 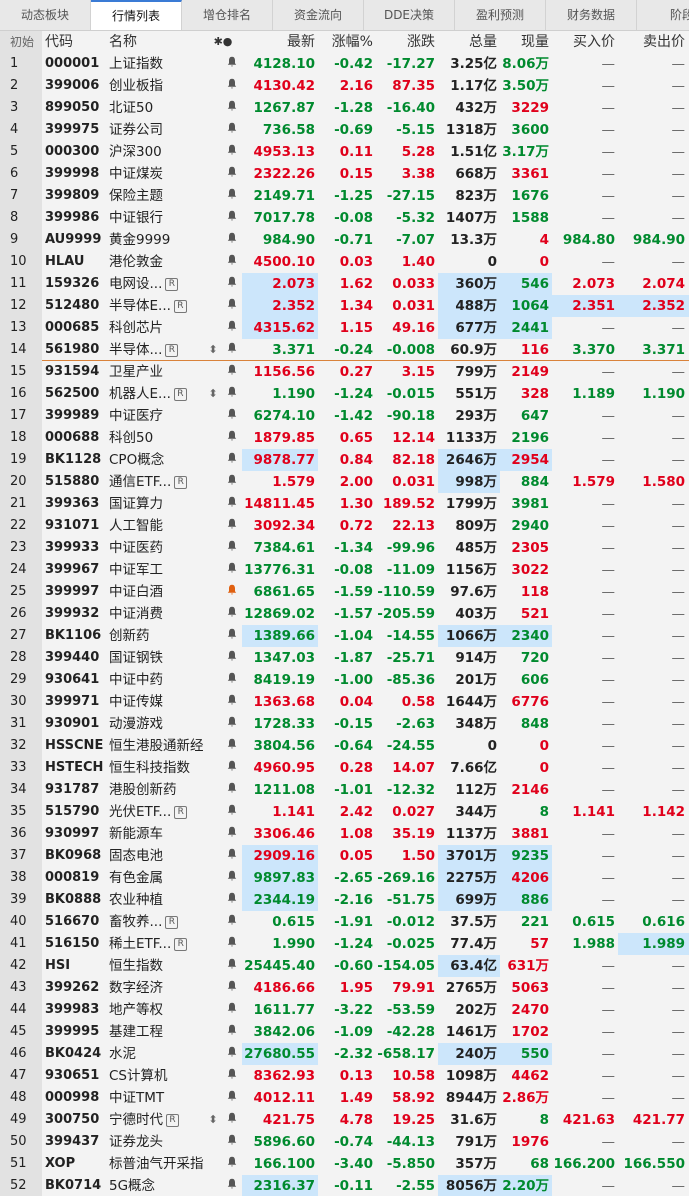 What do you see at coordinates (344, 988) in the screenshot?
I see `table-row: 43 399262 数字经济 4186.66 1.95 79.91 2765万 5063 — —` at bounding box center [344, 988].